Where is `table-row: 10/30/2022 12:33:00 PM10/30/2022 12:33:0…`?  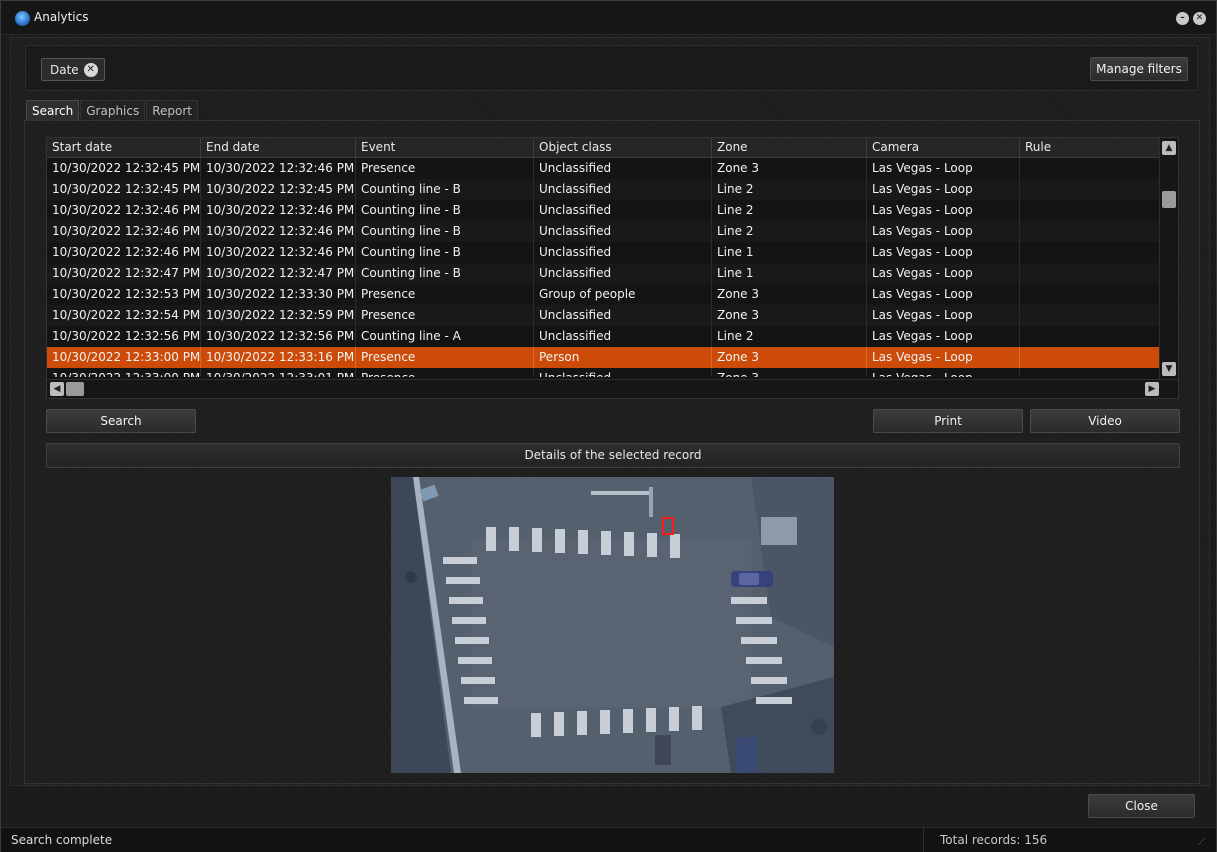 table-row: 10/30/2022 12:33:00 PM10/30/2022 12:33:0… is located at coordinates (604, 372).